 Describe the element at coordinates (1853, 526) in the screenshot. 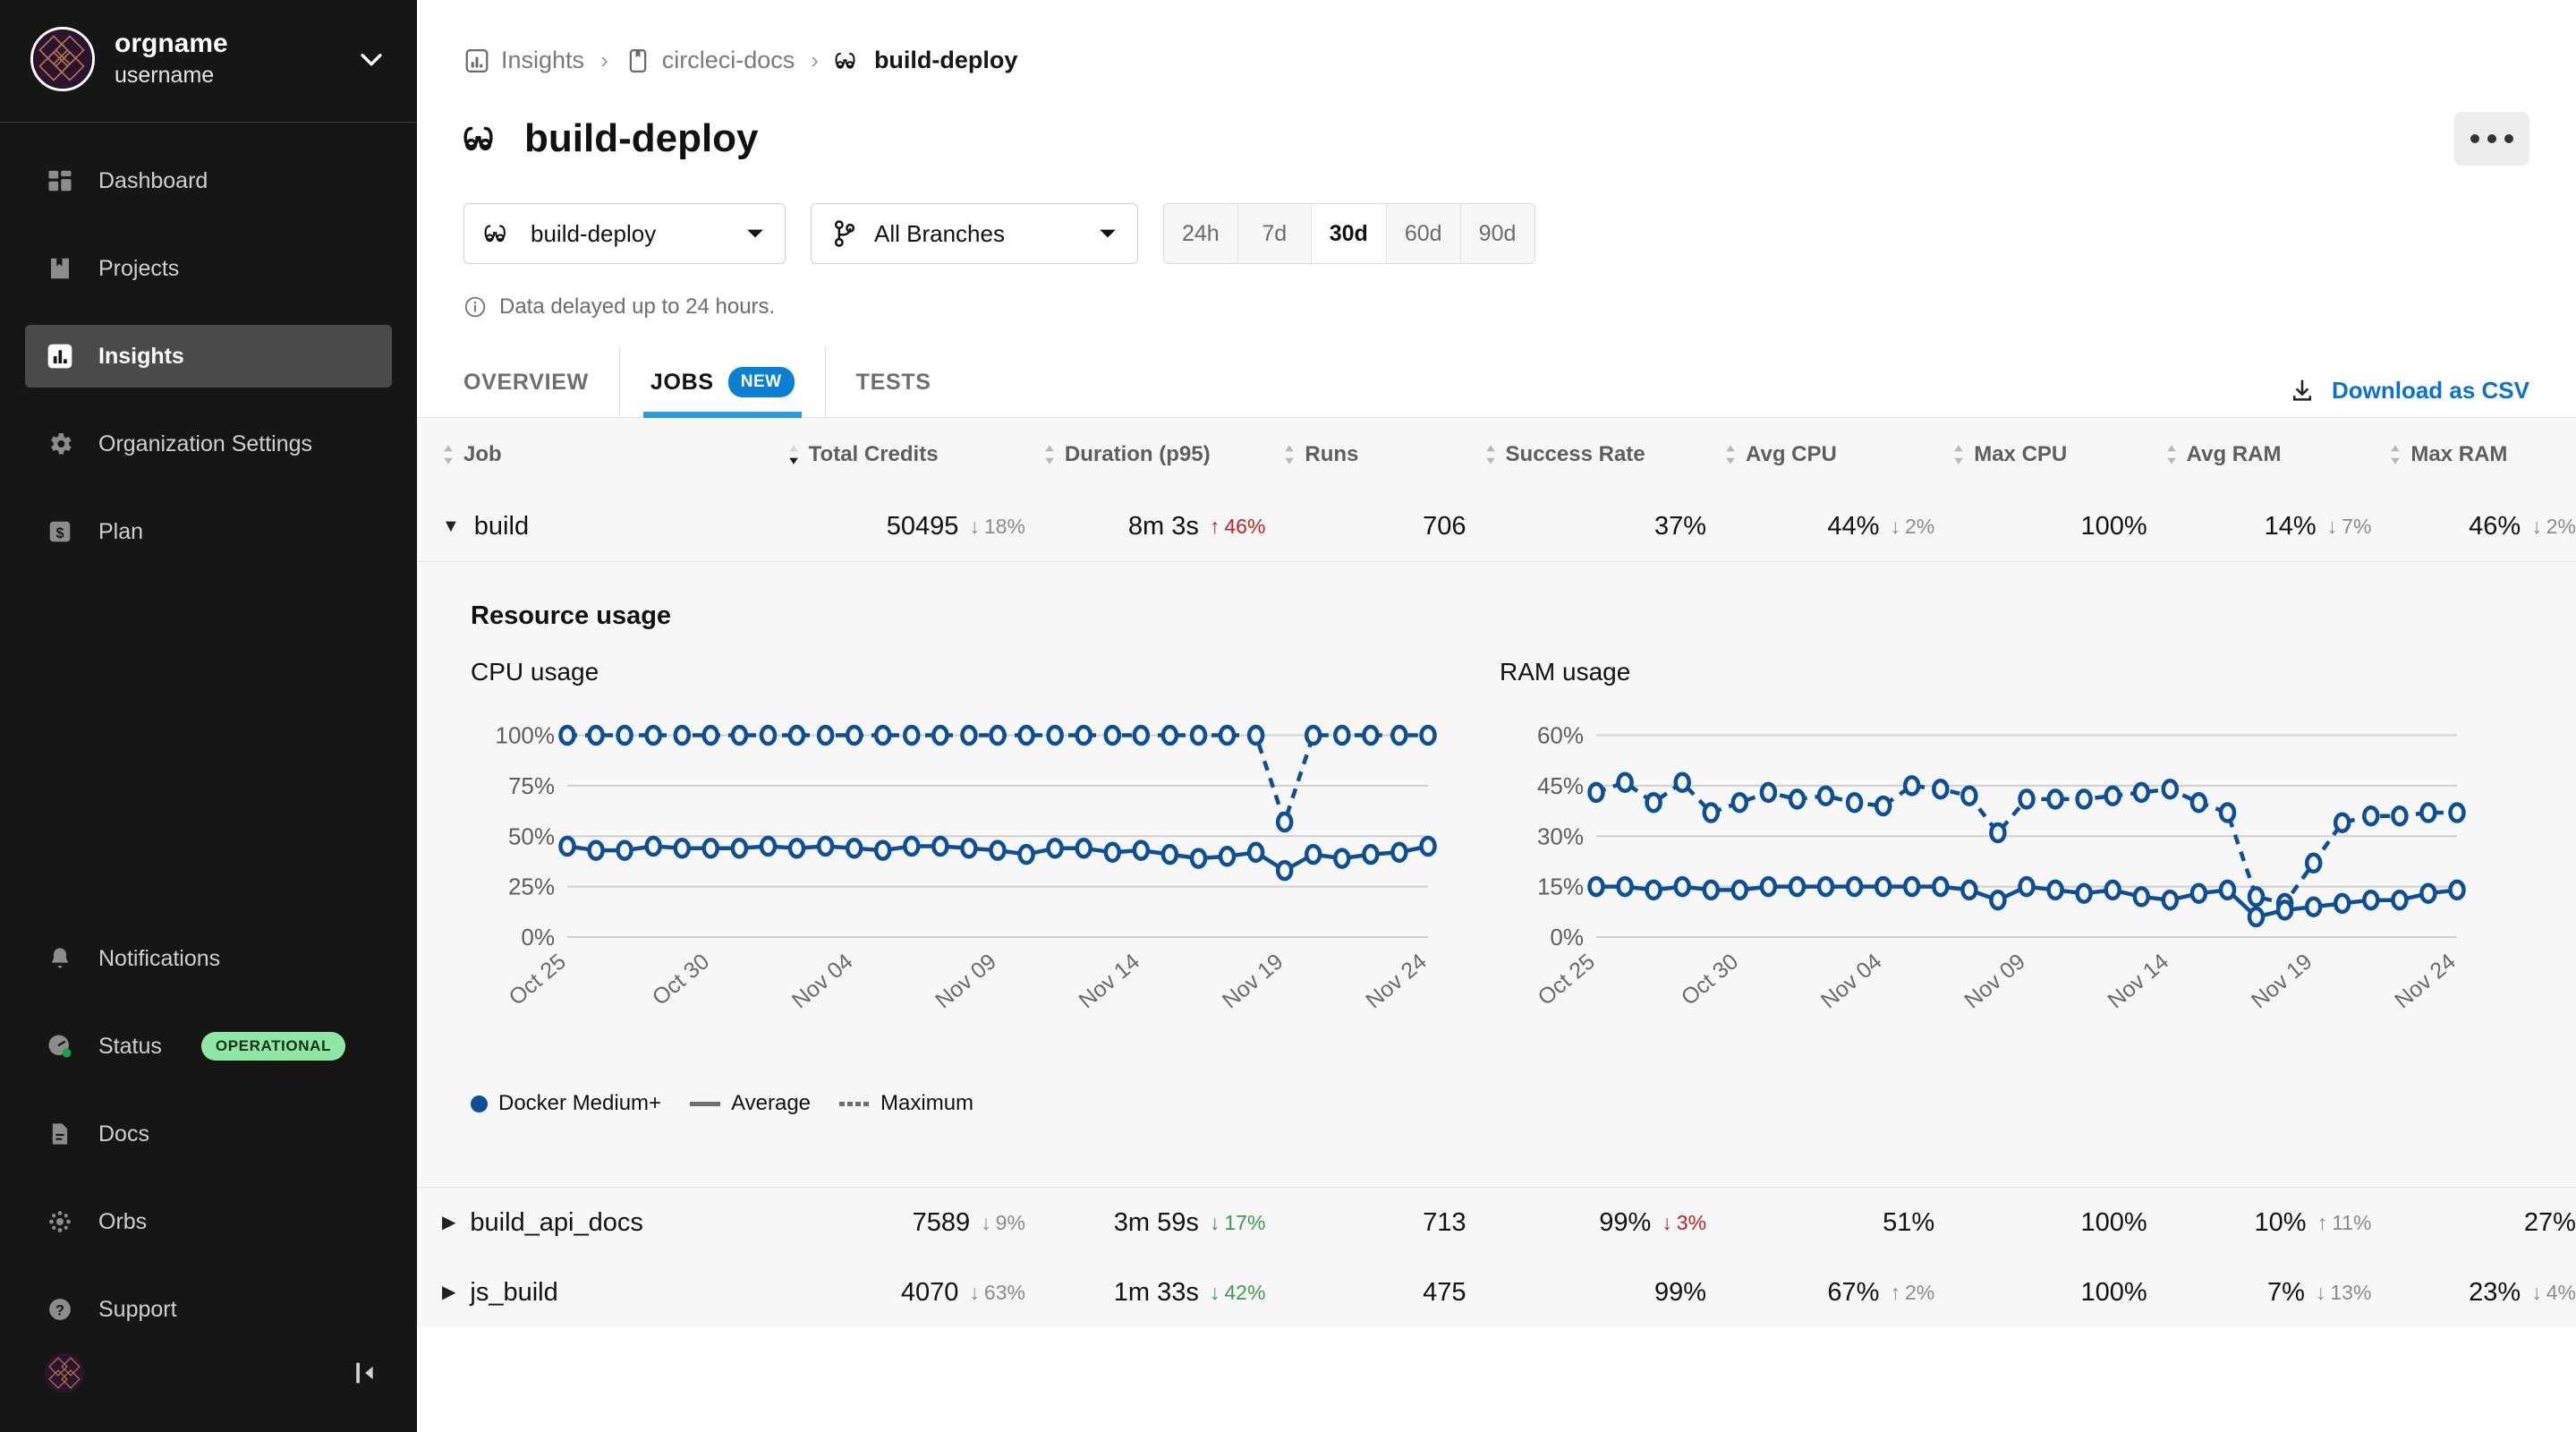

I see `avg-cpu-value: 44%` at that location.